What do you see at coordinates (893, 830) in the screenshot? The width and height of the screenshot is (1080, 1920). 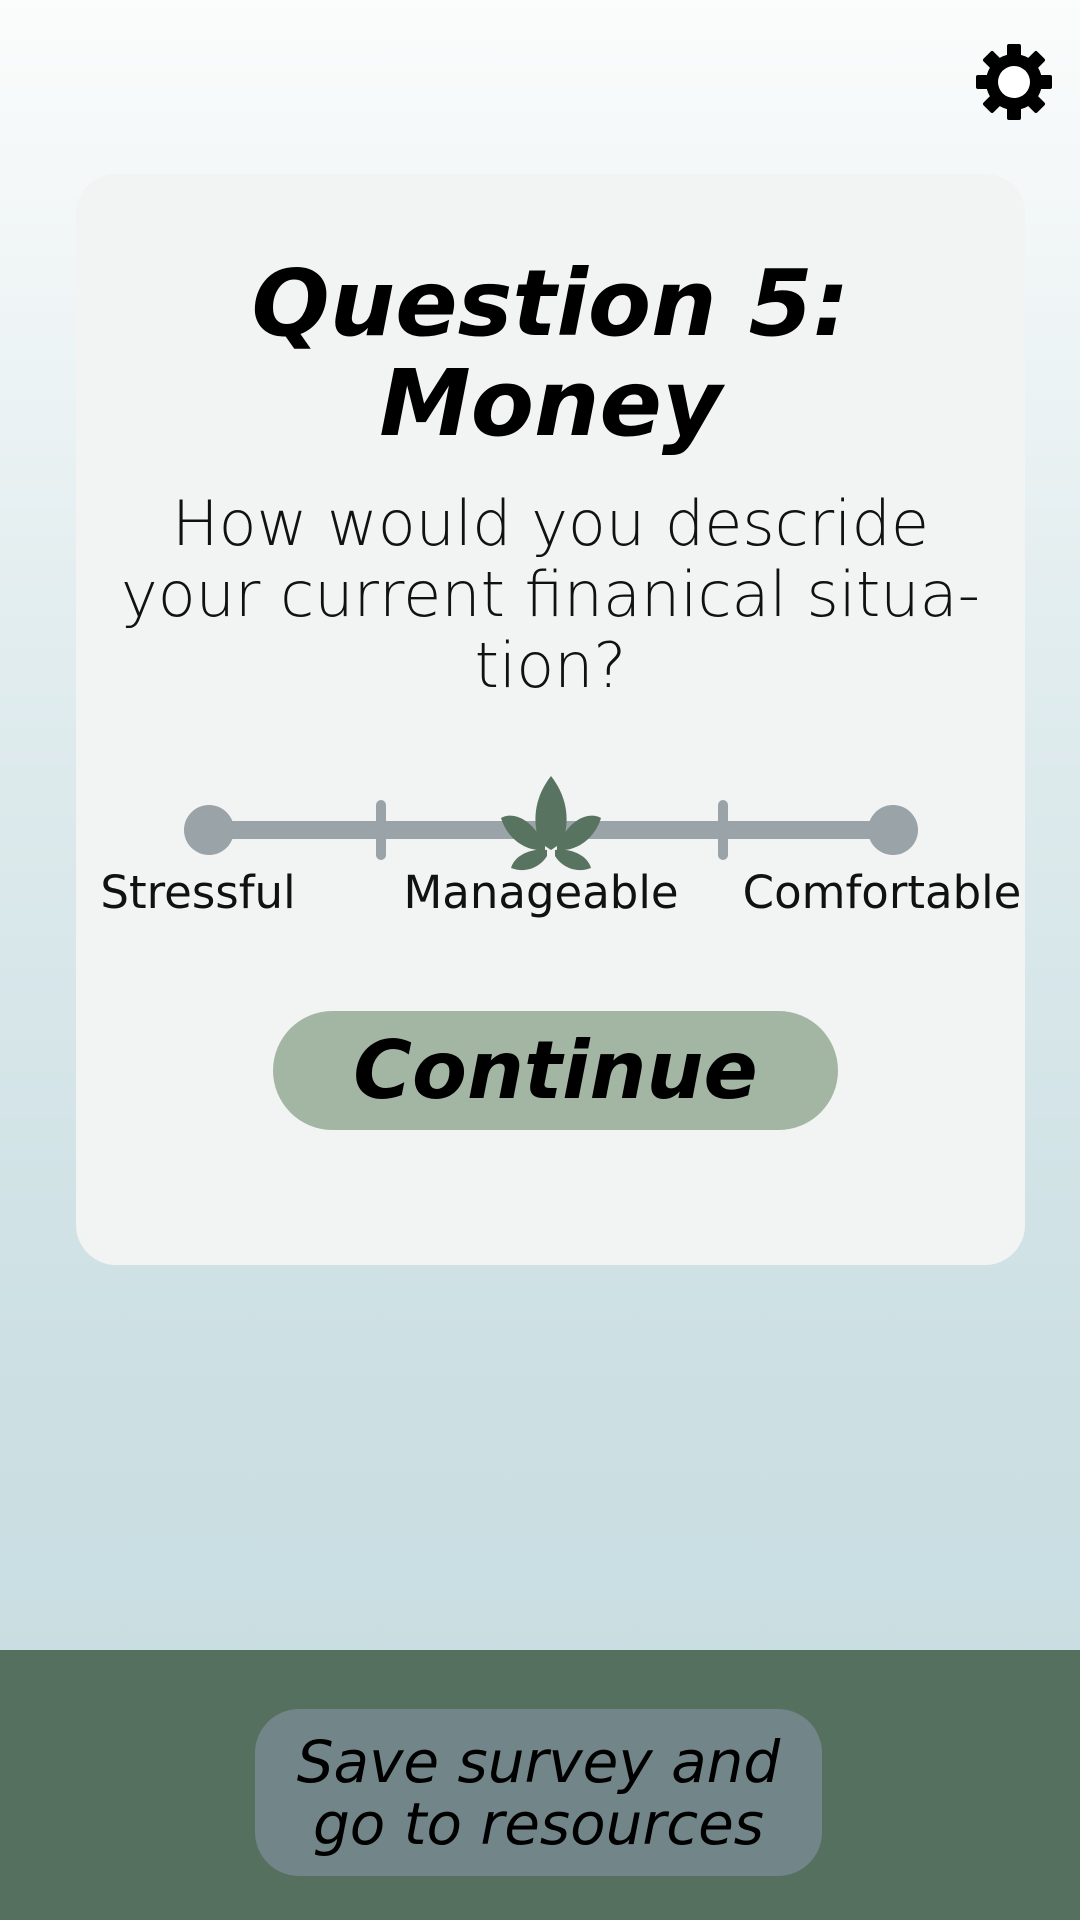 I see `slider-end-stop-right` at bounding box center [893, 830].